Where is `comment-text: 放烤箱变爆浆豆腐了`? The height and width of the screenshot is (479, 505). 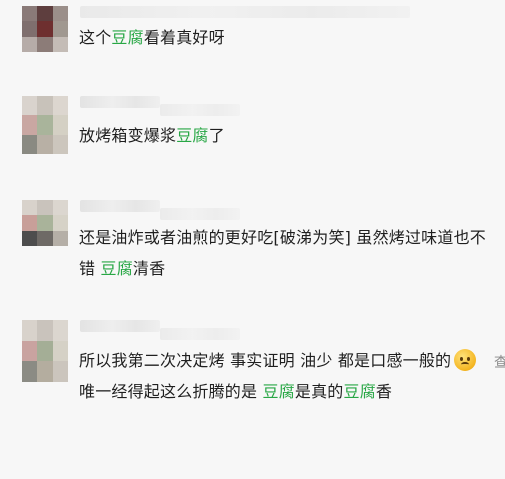
comment-text: 放烤箱变爆浆豆腐了 is located at coordinates (284, 135).